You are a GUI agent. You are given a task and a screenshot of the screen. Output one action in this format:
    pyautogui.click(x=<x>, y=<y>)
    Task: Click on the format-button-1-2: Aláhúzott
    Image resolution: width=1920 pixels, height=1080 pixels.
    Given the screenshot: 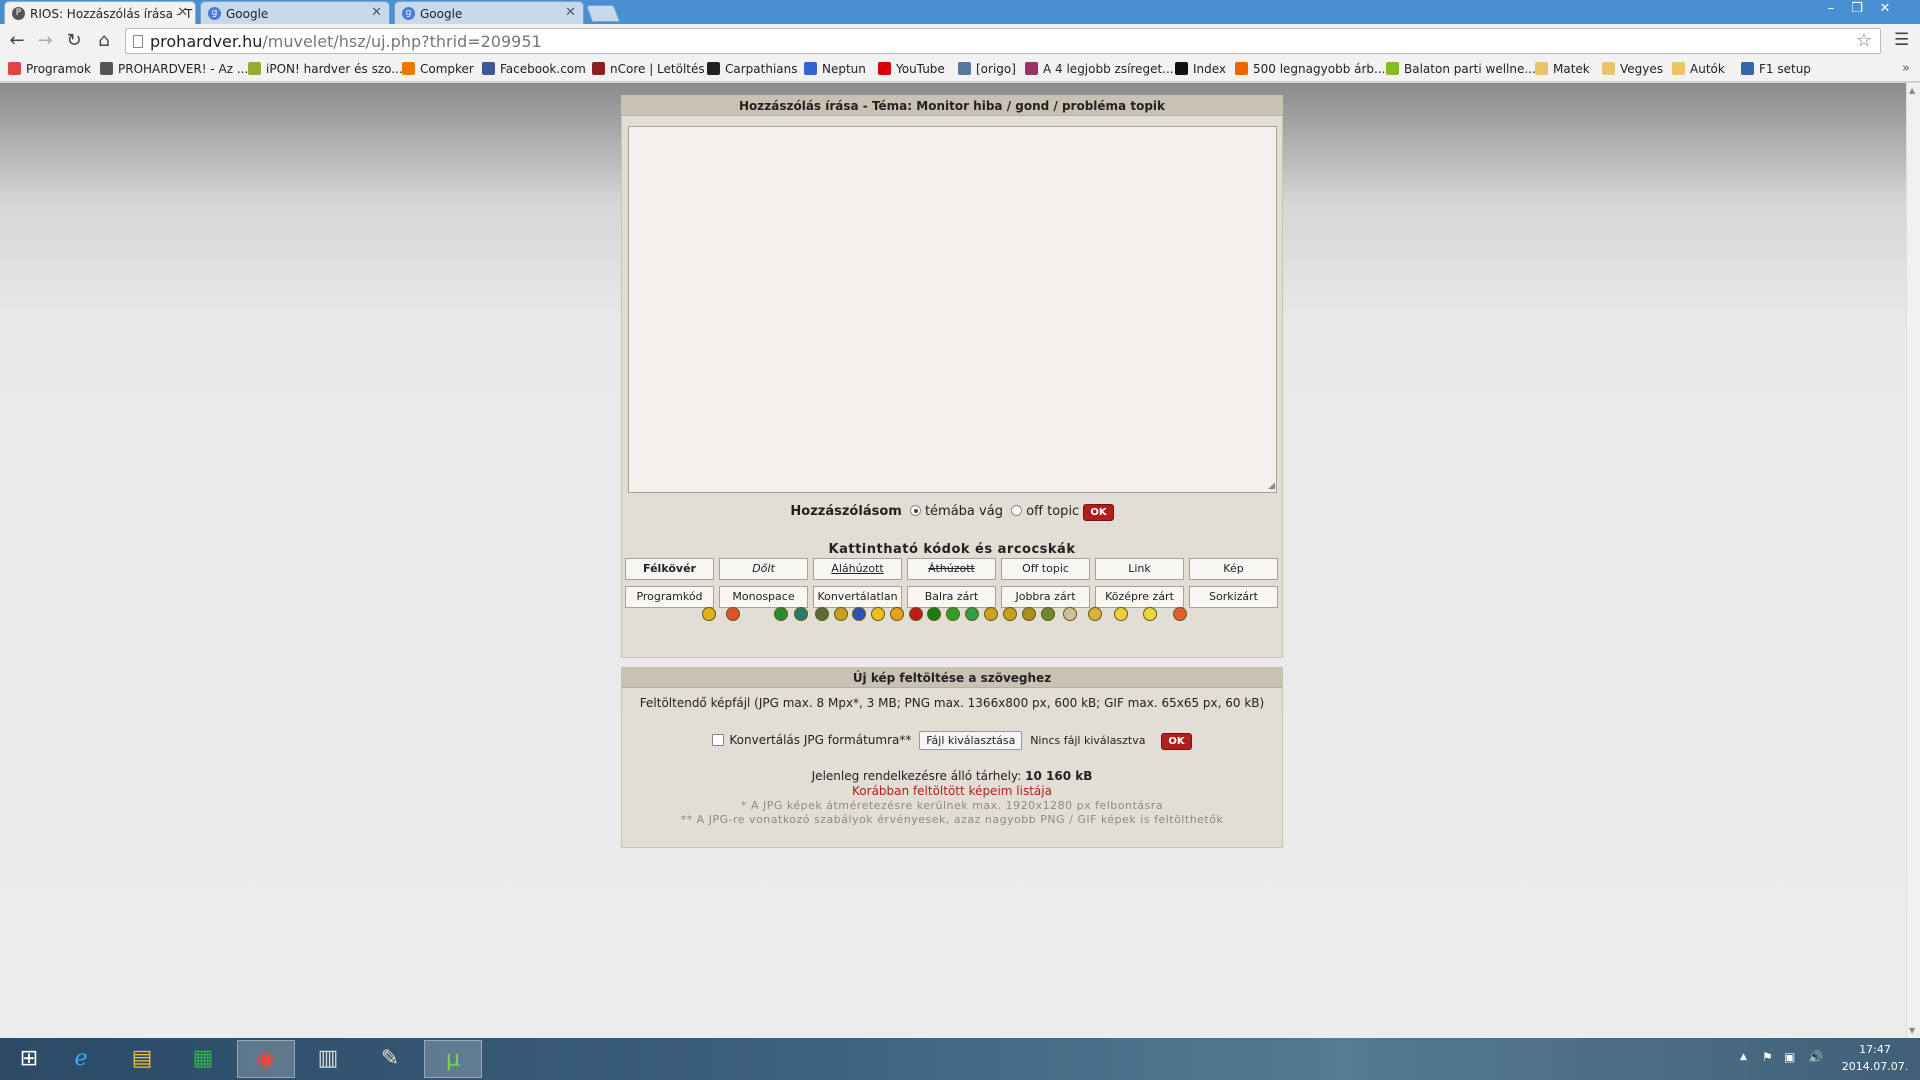 What is the action you would take?
    pyautogui.click(x=857, y=569)
    